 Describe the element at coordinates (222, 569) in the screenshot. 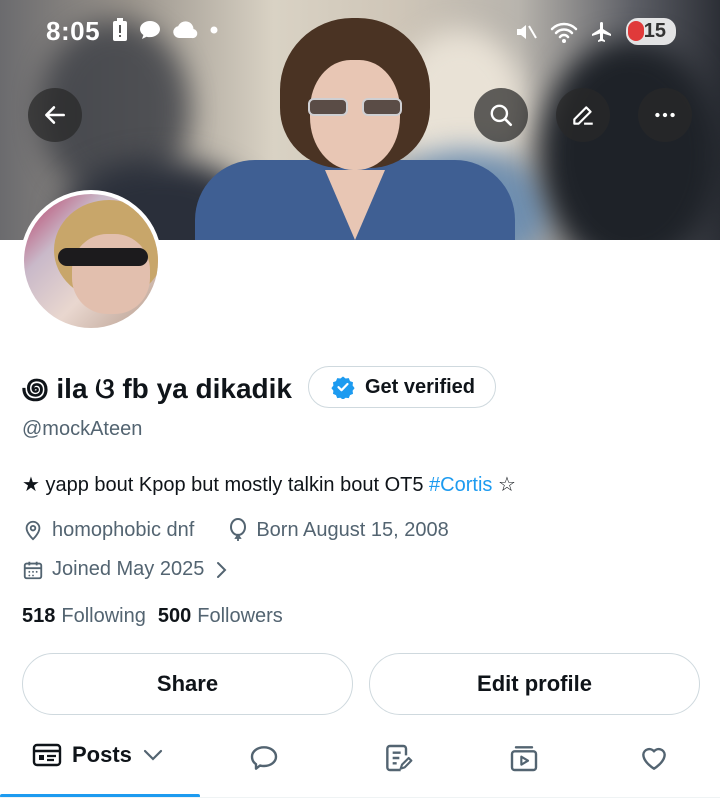

I see `chevron-right-icon` at that location.